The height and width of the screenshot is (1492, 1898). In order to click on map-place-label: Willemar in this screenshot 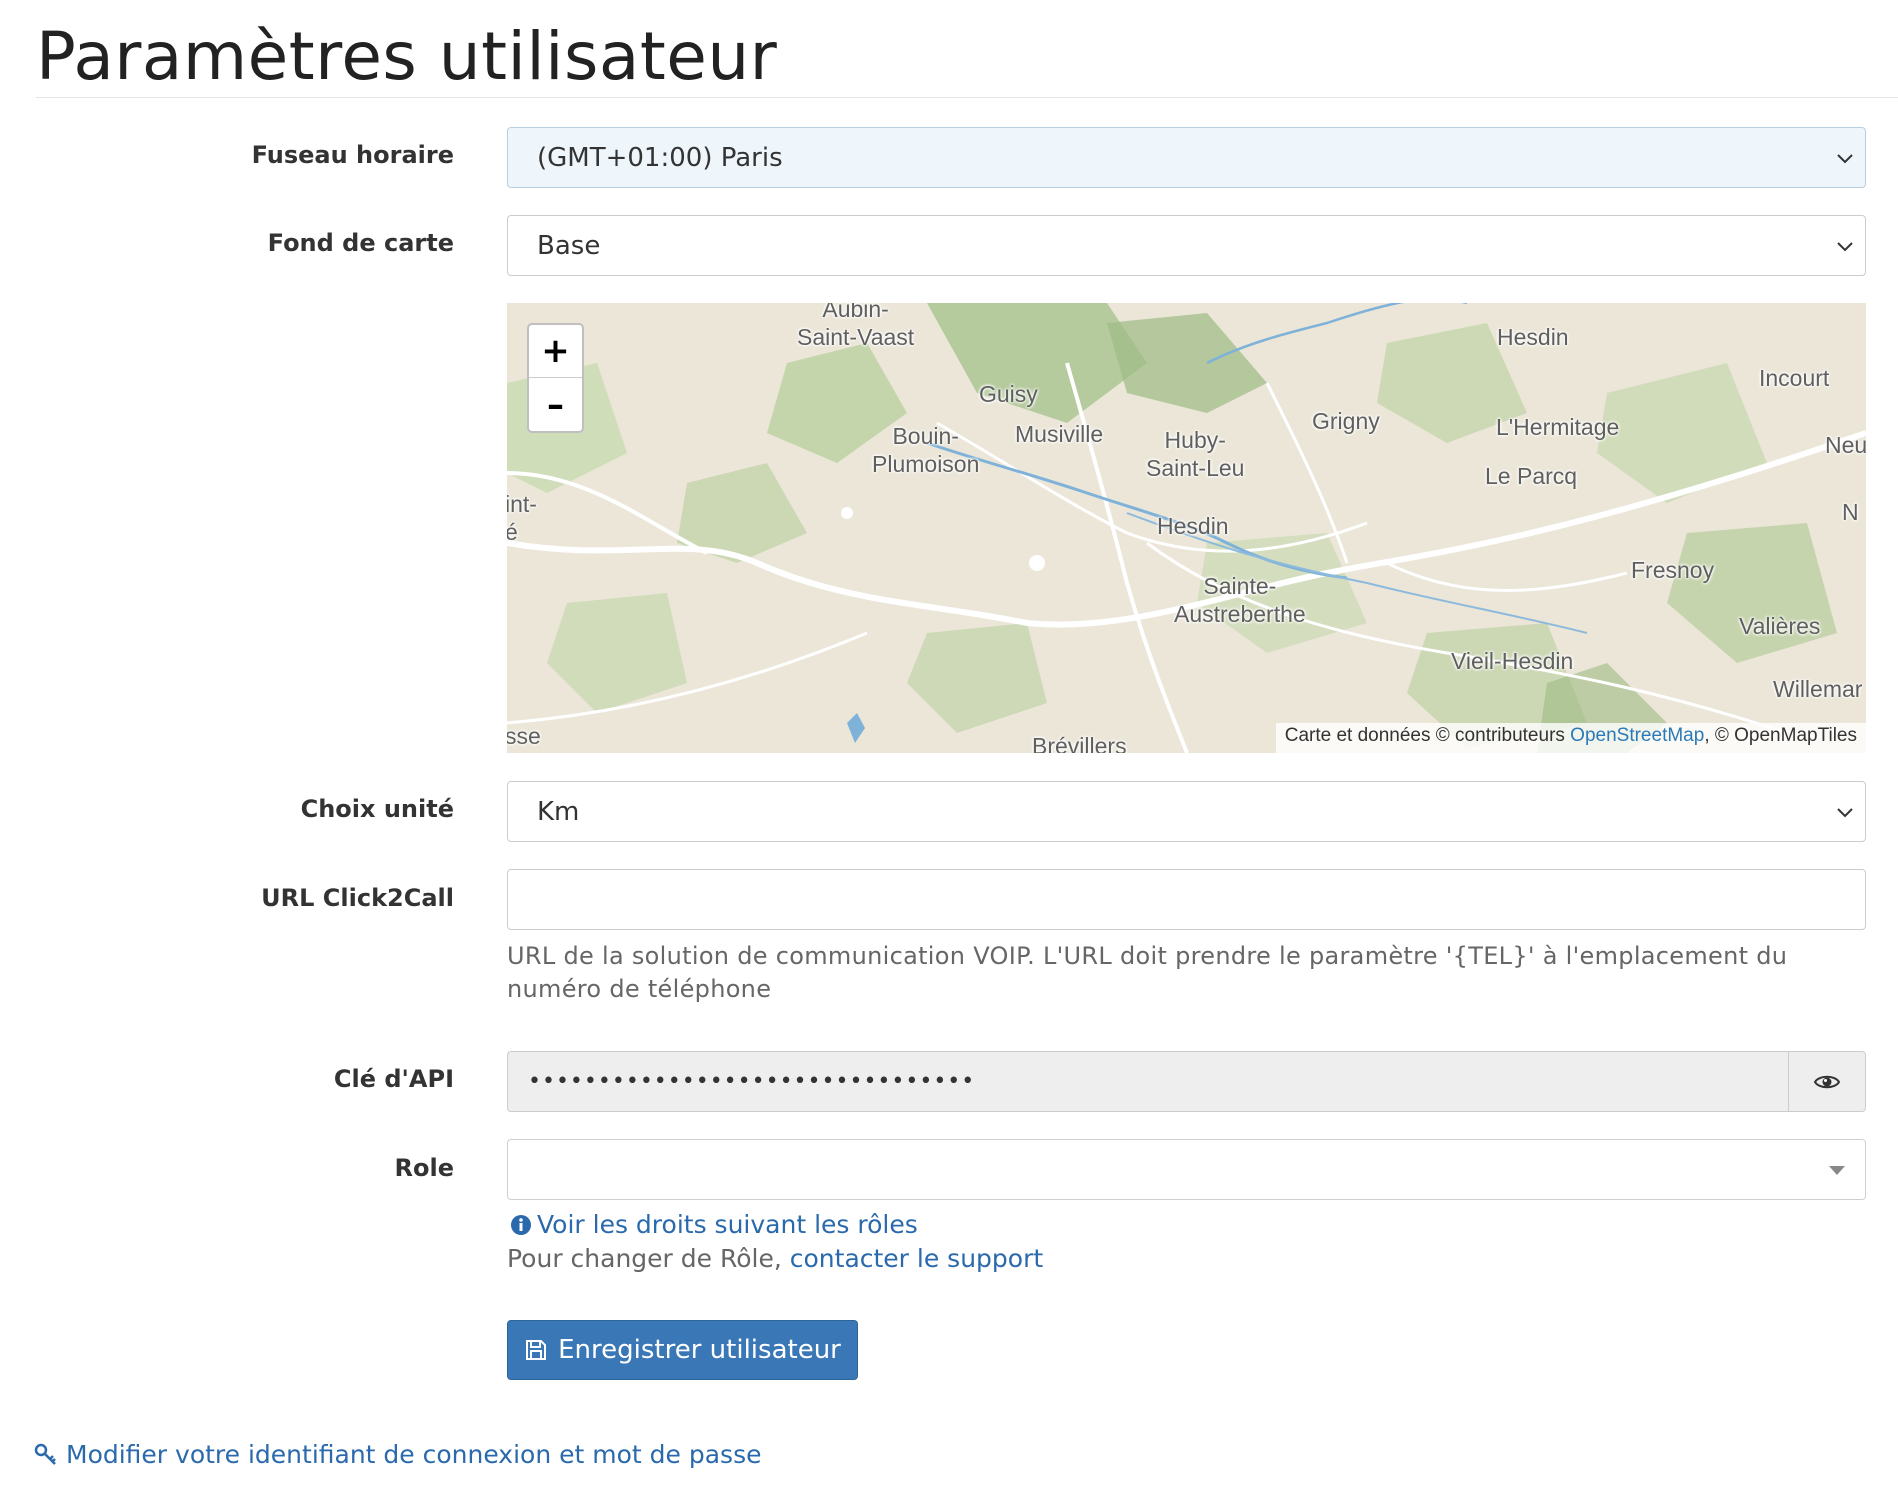, I will do `click(1818, 689)`.